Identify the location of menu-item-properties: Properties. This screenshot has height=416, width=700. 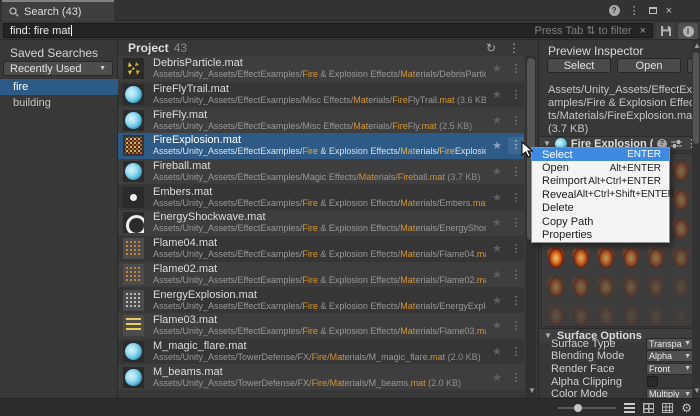
(600, 234).